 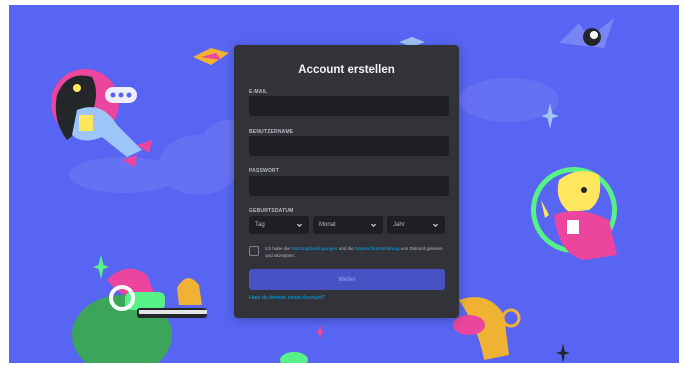 I want to click on year-select-value: Jahr, so click(x=399, y=225).